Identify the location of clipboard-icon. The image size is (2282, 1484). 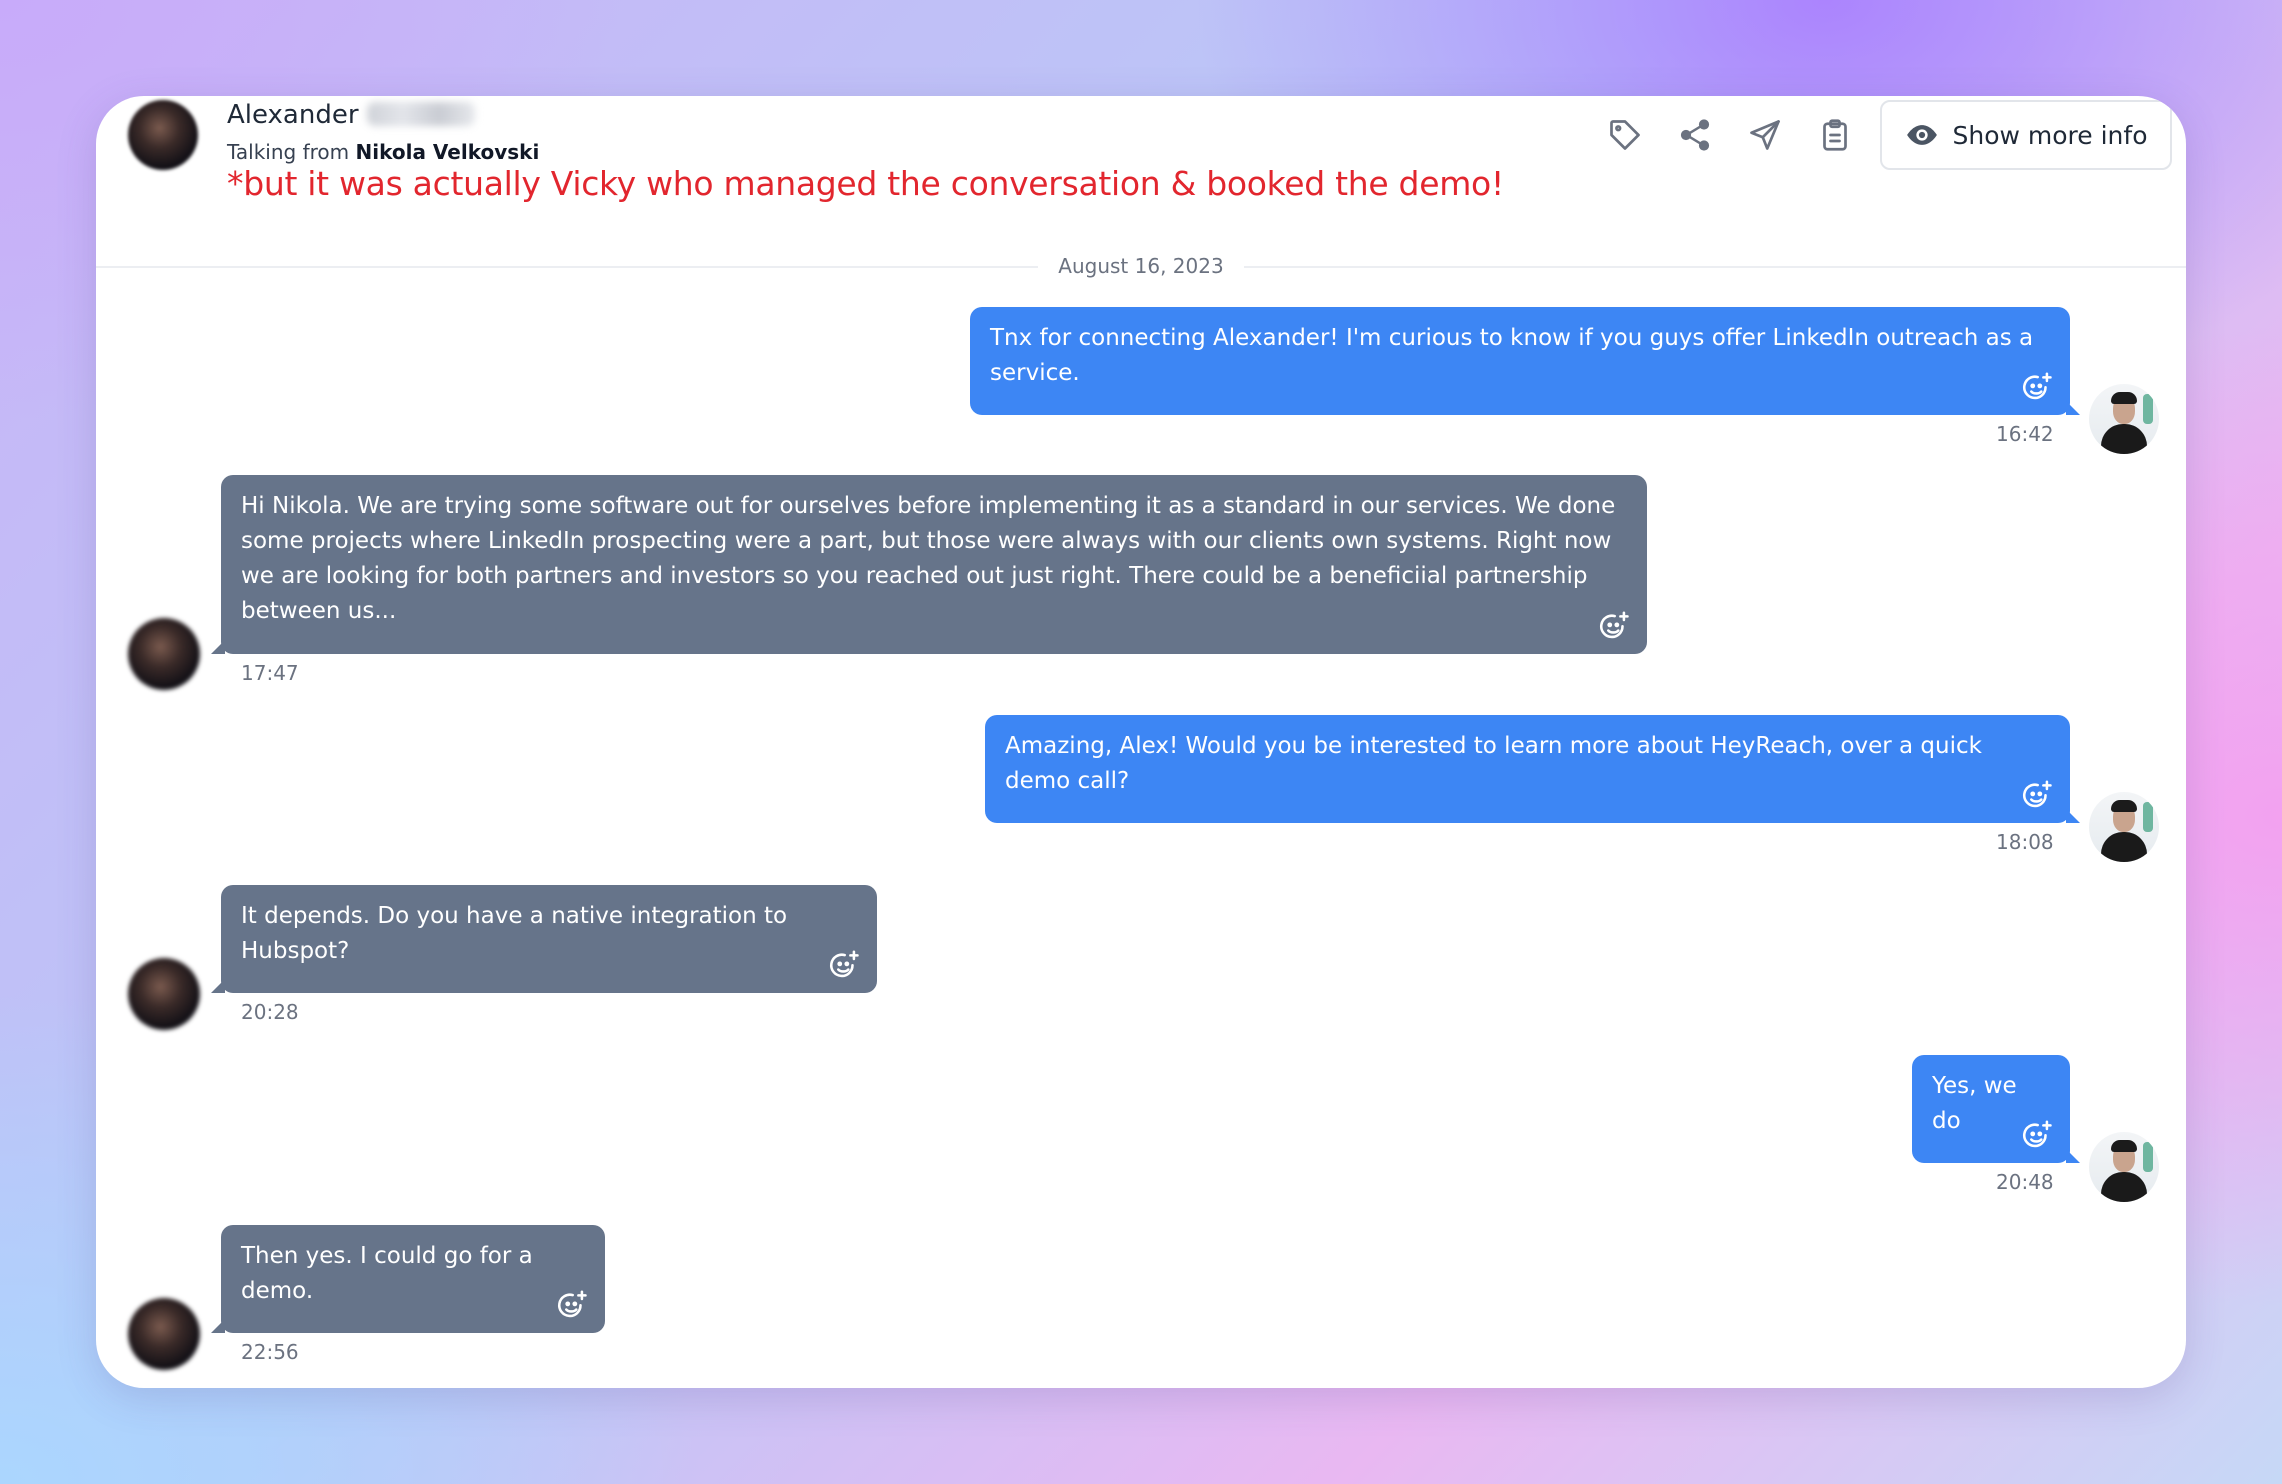
(1835, 135).